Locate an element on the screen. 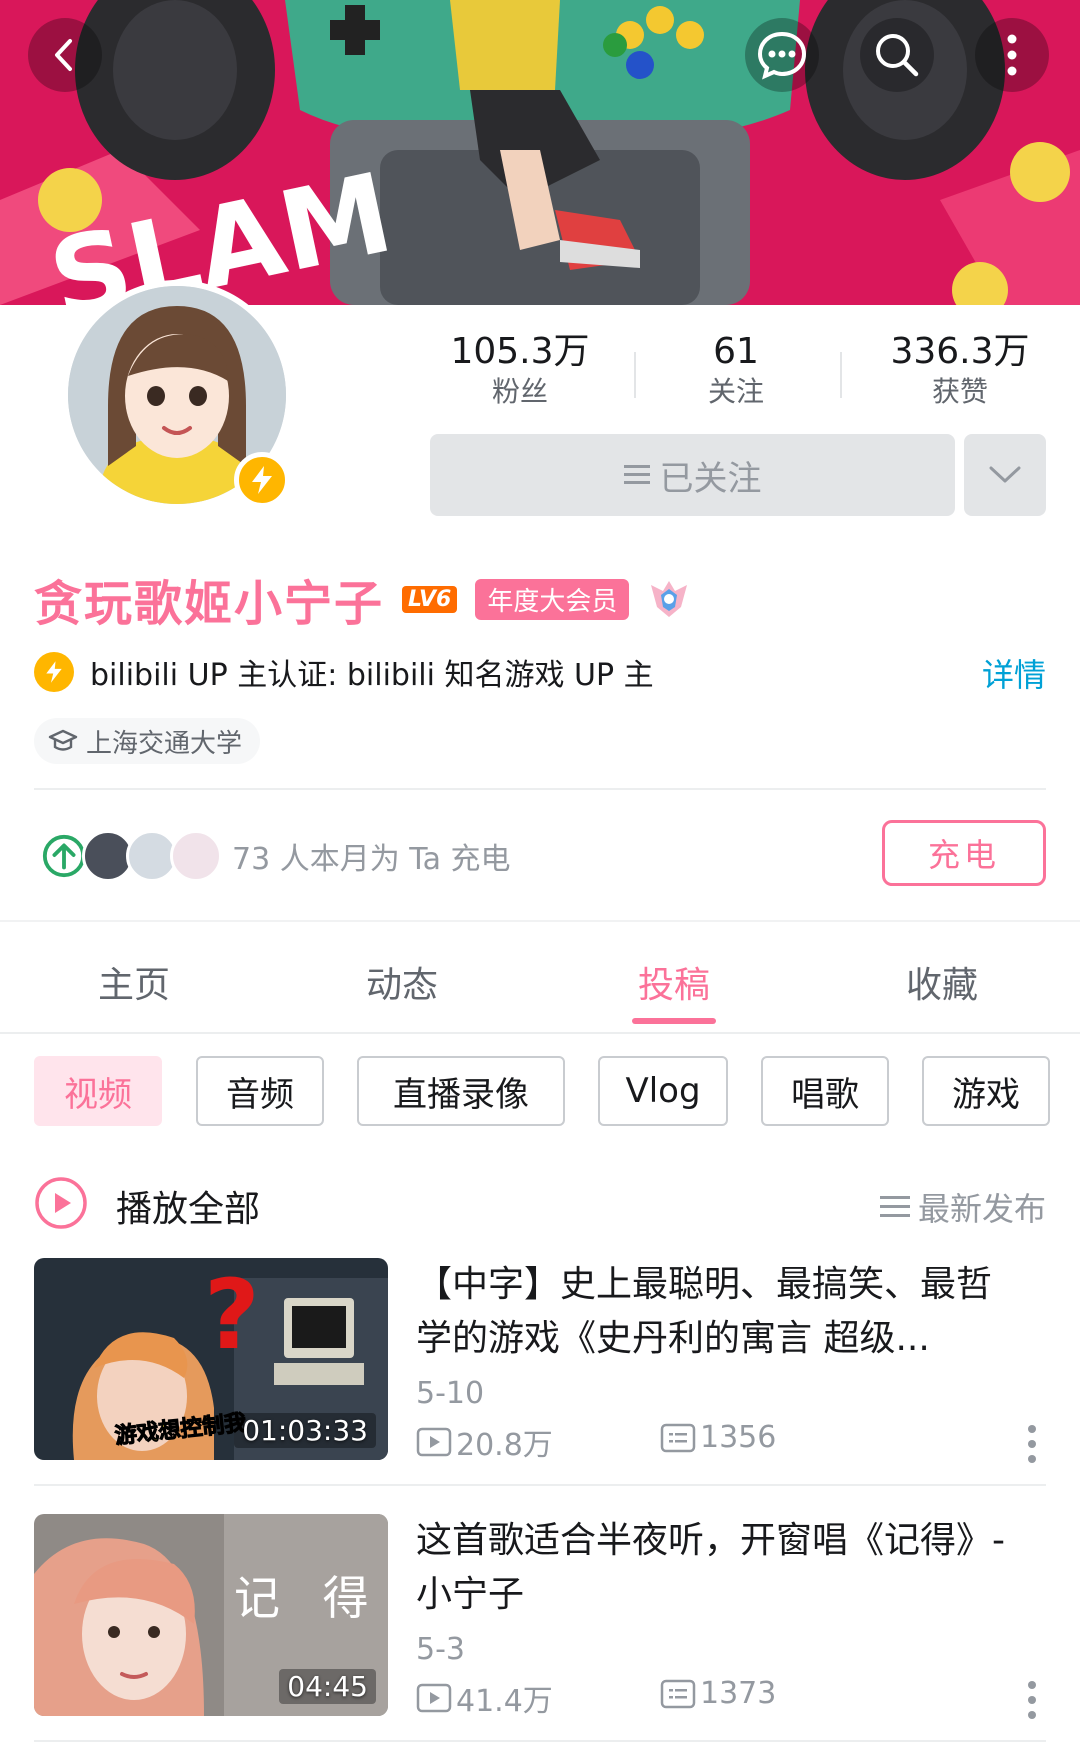  stat-fans: 105.3万 粉丝 is located at coordinates (520, 370).